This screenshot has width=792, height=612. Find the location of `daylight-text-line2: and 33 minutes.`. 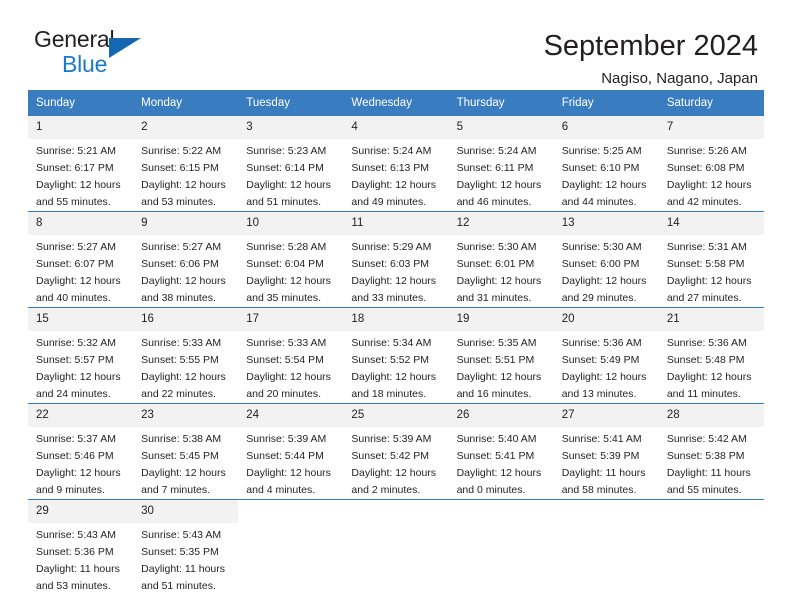

daylight-text-line2: and 33 minutes. is located at coordinates (389, 298).